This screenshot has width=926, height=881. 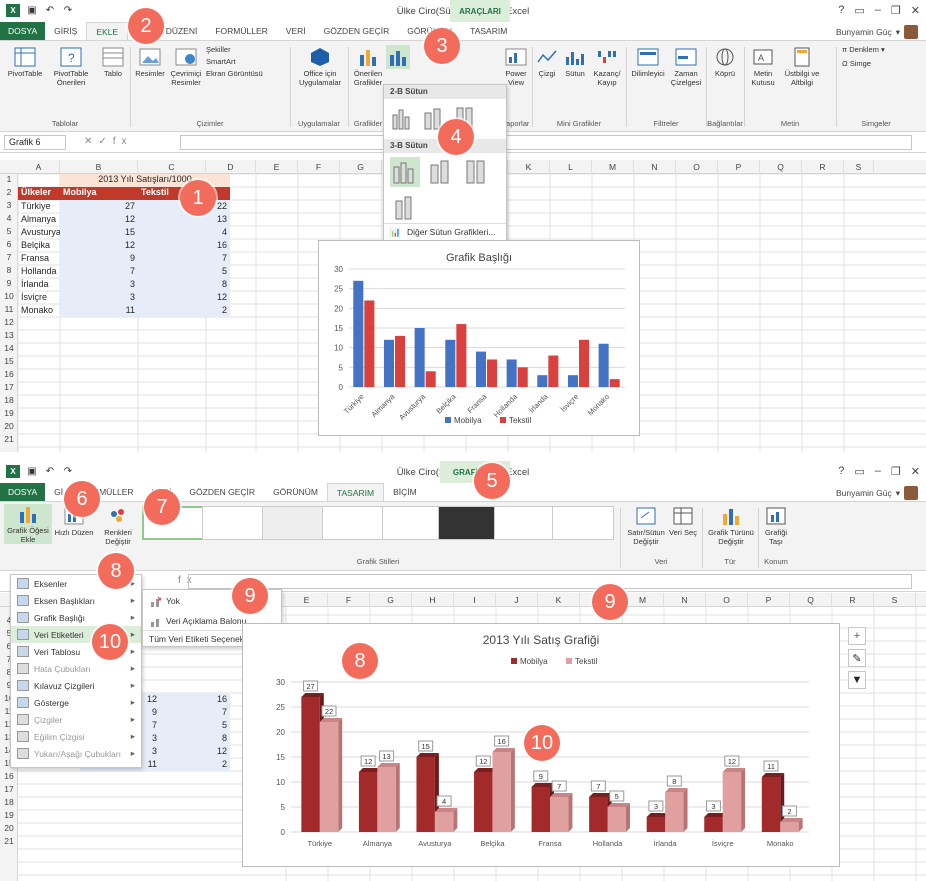 What do you see at coordinates (802, 66) in the screenshot?
I see `header-footer-button: Üstbilgi ve Altbilgi` at bounding box center [802, 66].